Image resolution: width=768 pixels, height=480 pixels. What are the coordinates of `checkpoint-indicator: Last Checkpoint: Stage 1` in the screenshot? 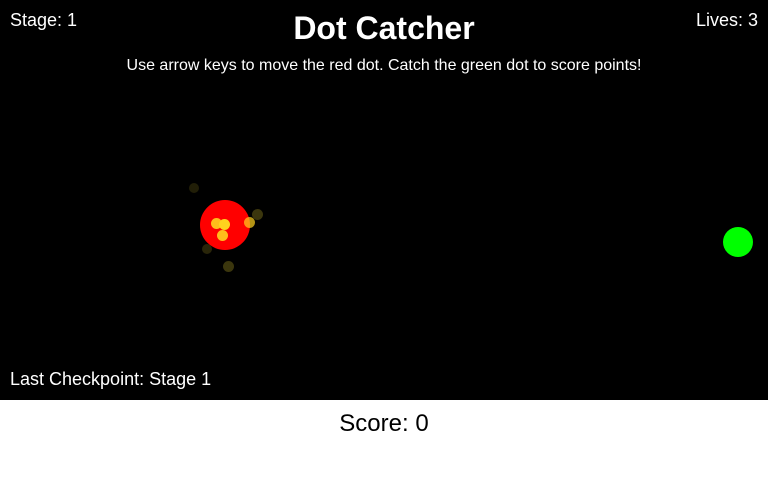 It's located at (111, 379).